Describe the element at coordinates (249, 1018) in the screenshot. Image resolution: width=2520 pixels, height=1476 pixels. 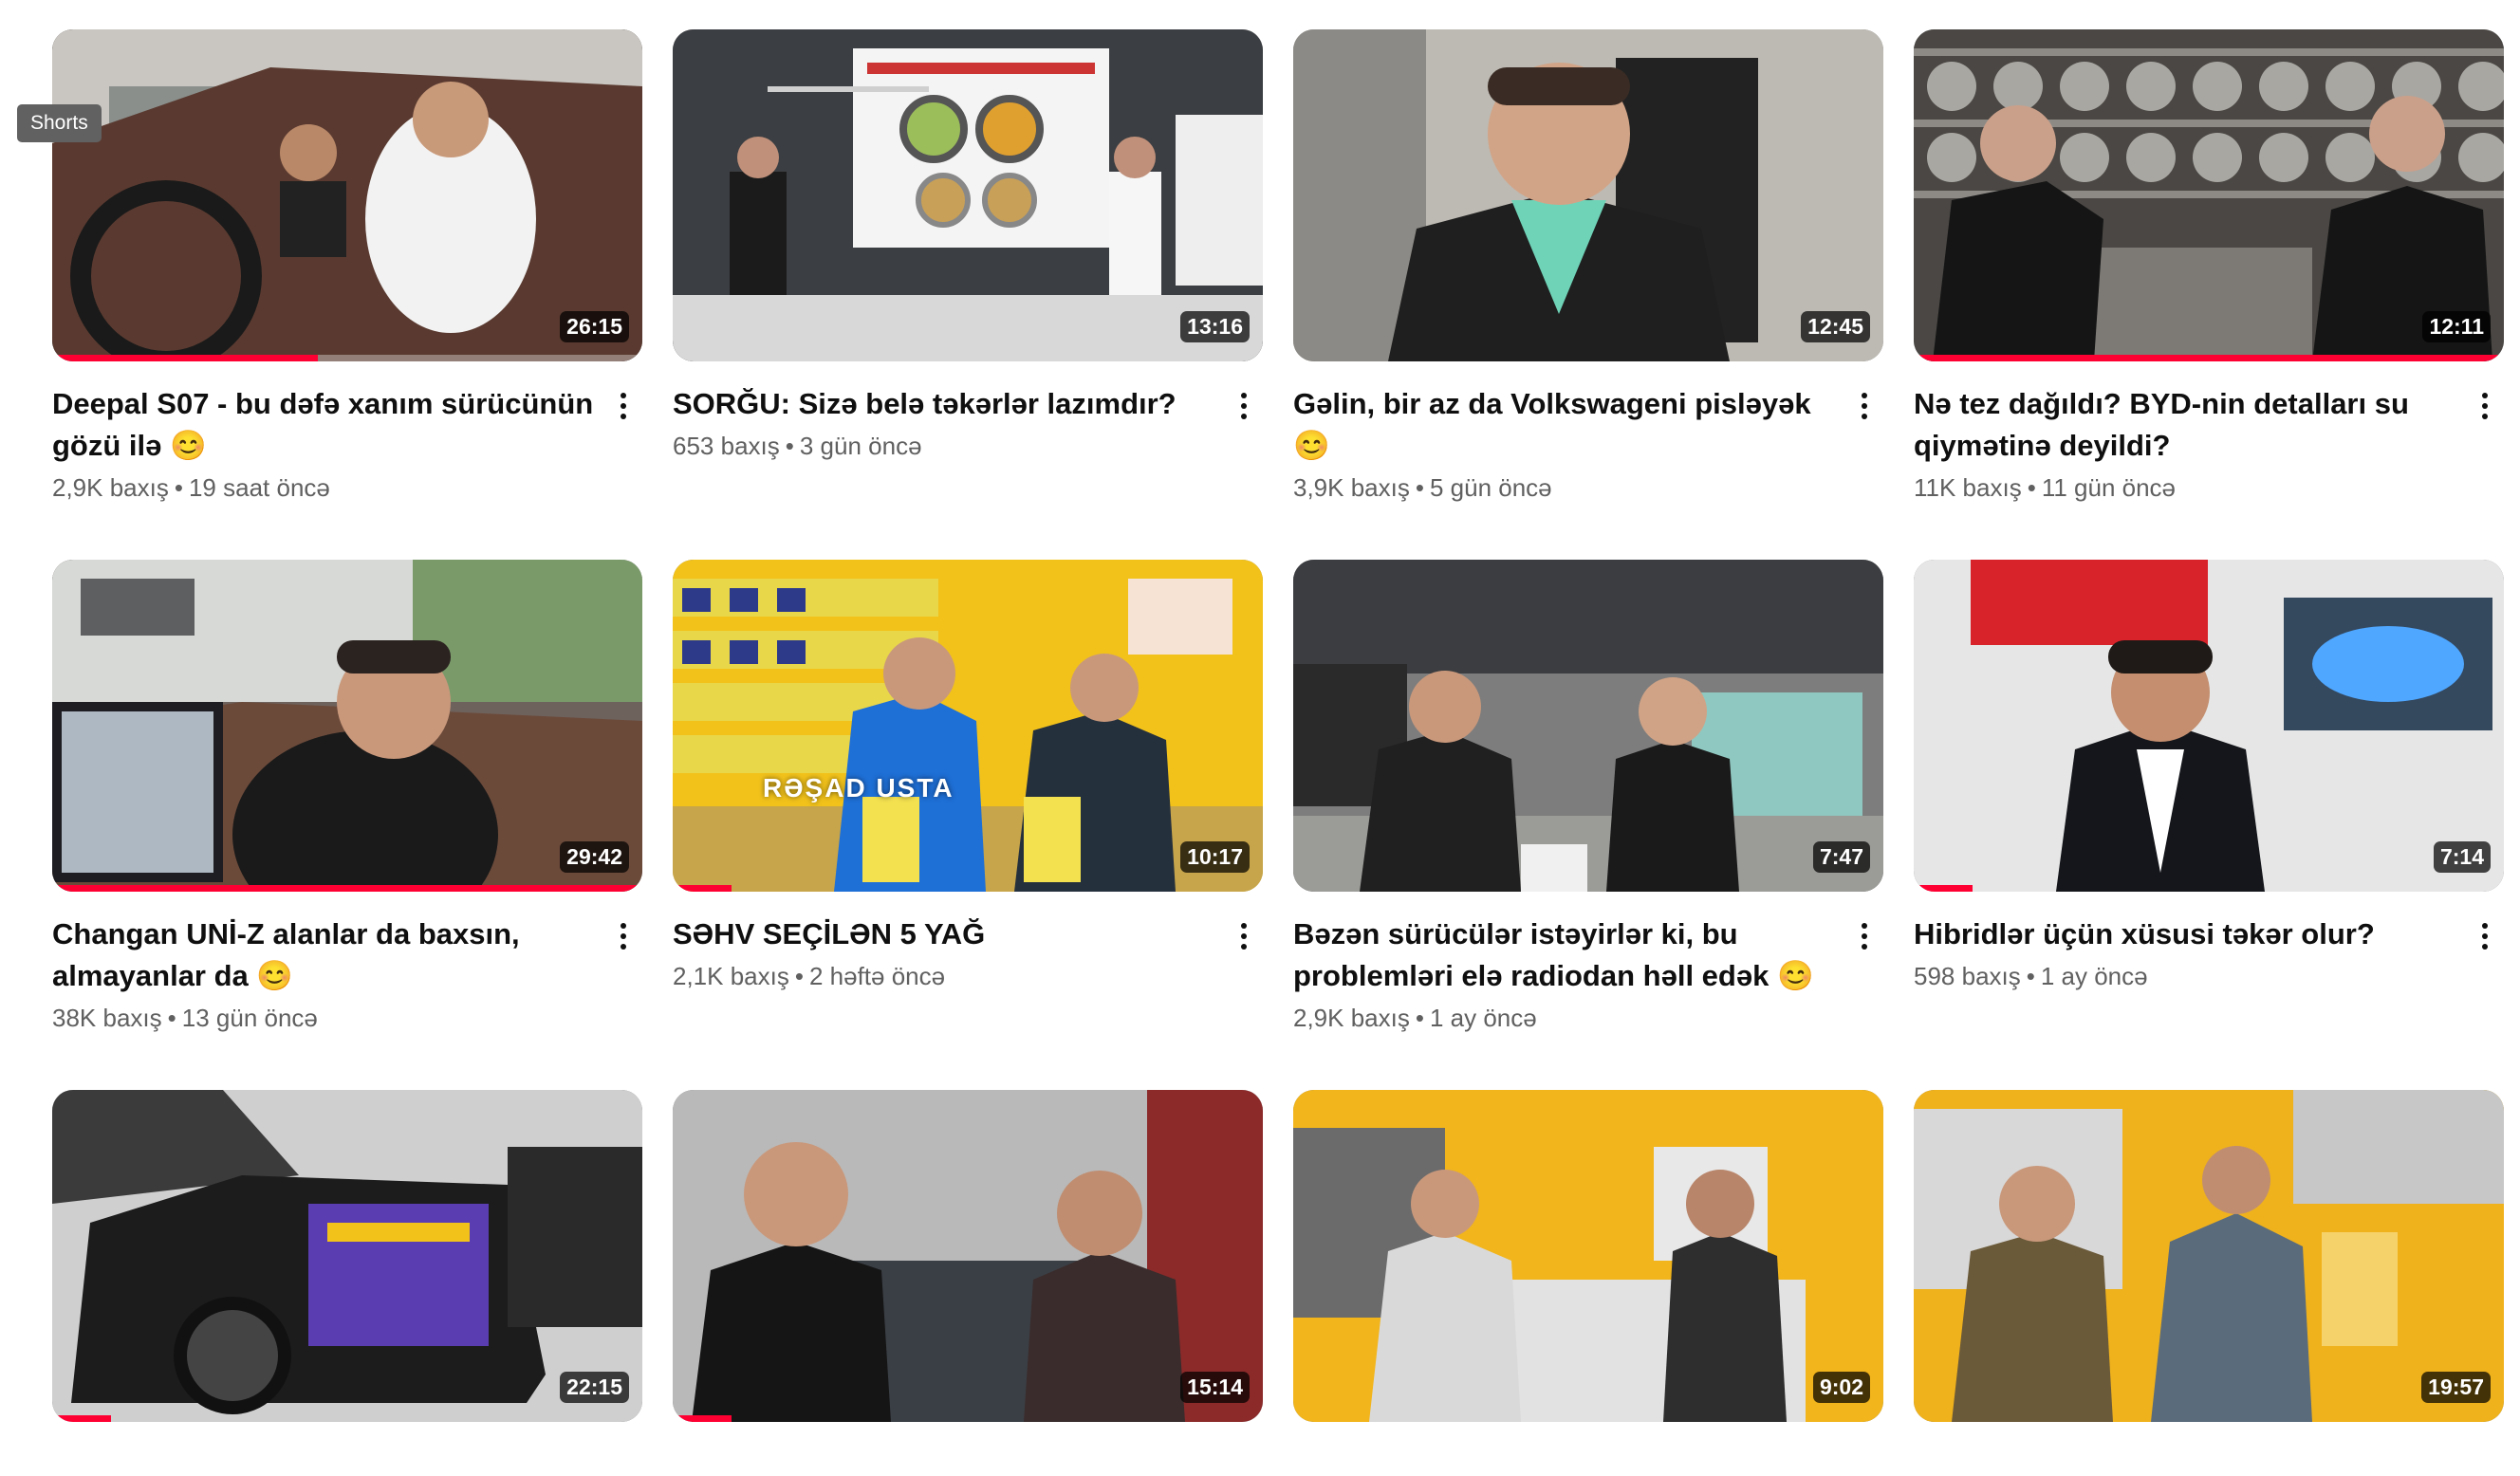
I see `upload-age: 13 gün öncə` at that location.